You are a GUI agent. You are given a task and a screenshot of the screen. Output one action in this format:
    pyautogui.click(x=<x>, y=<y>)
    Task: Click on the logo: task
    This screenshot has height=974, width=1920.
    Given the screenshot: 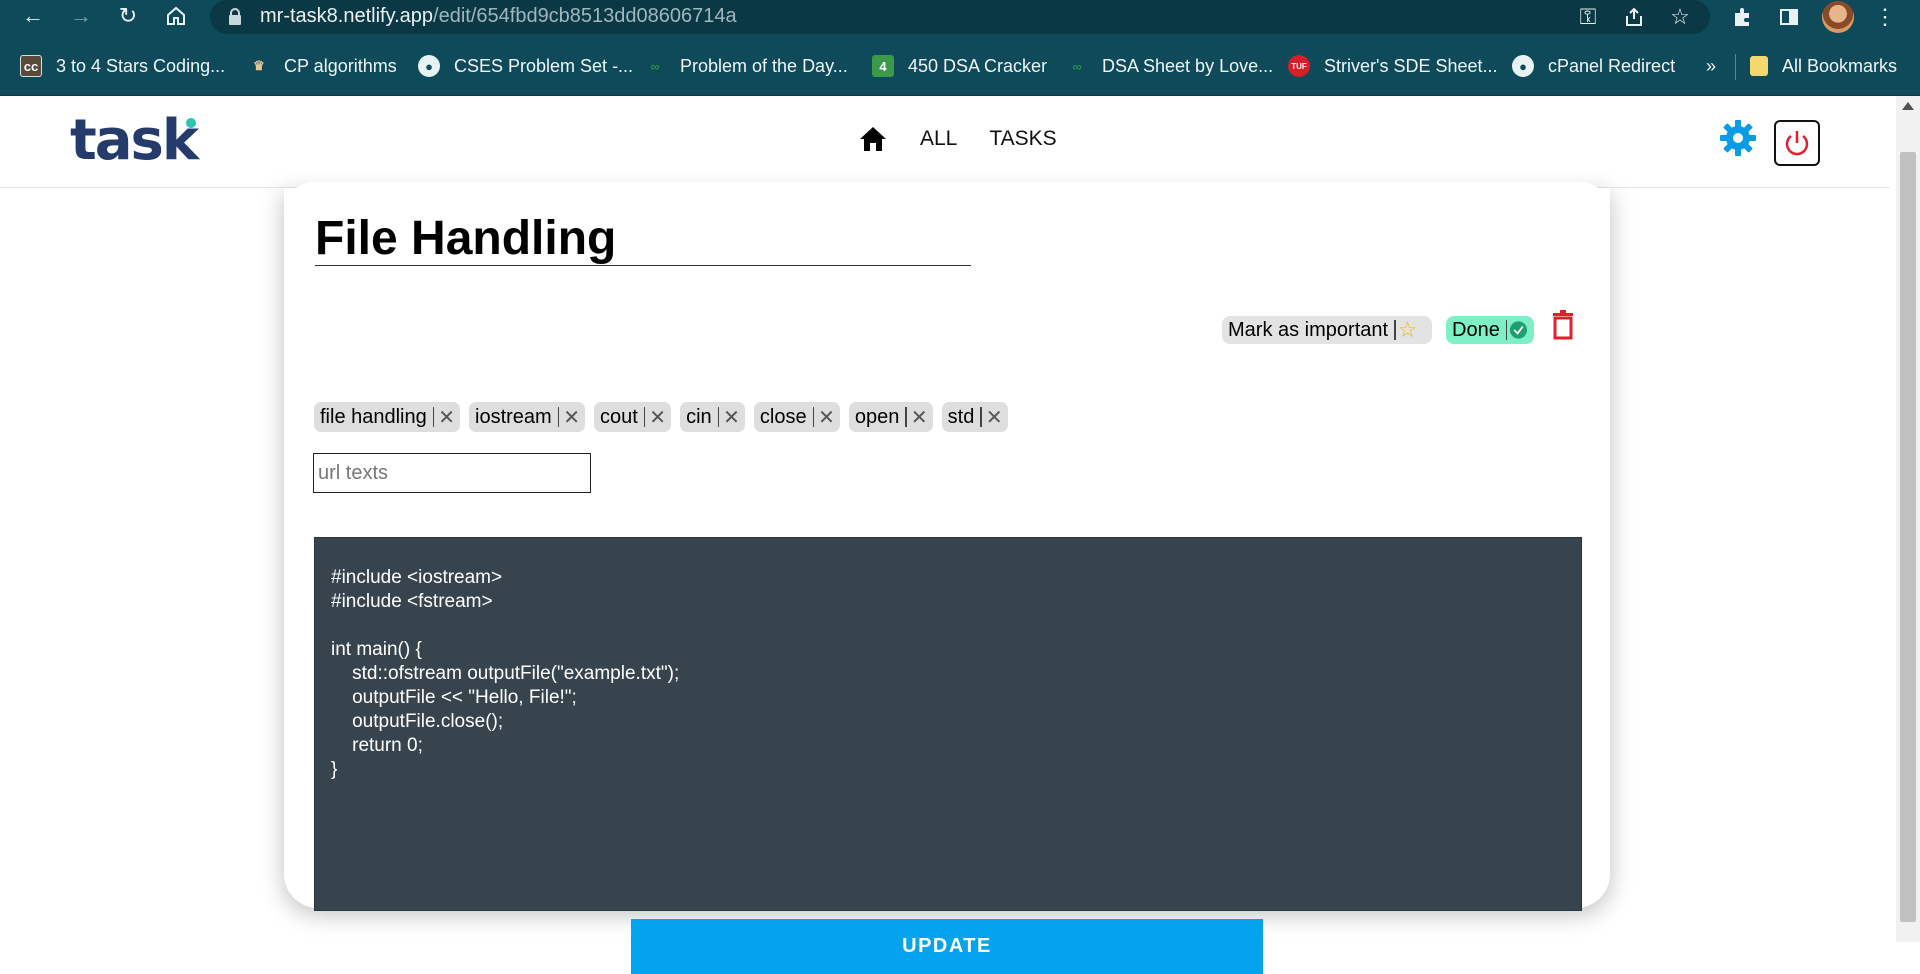 What is the action you would take?
    pyautogui.click(x=134, y=140)
    